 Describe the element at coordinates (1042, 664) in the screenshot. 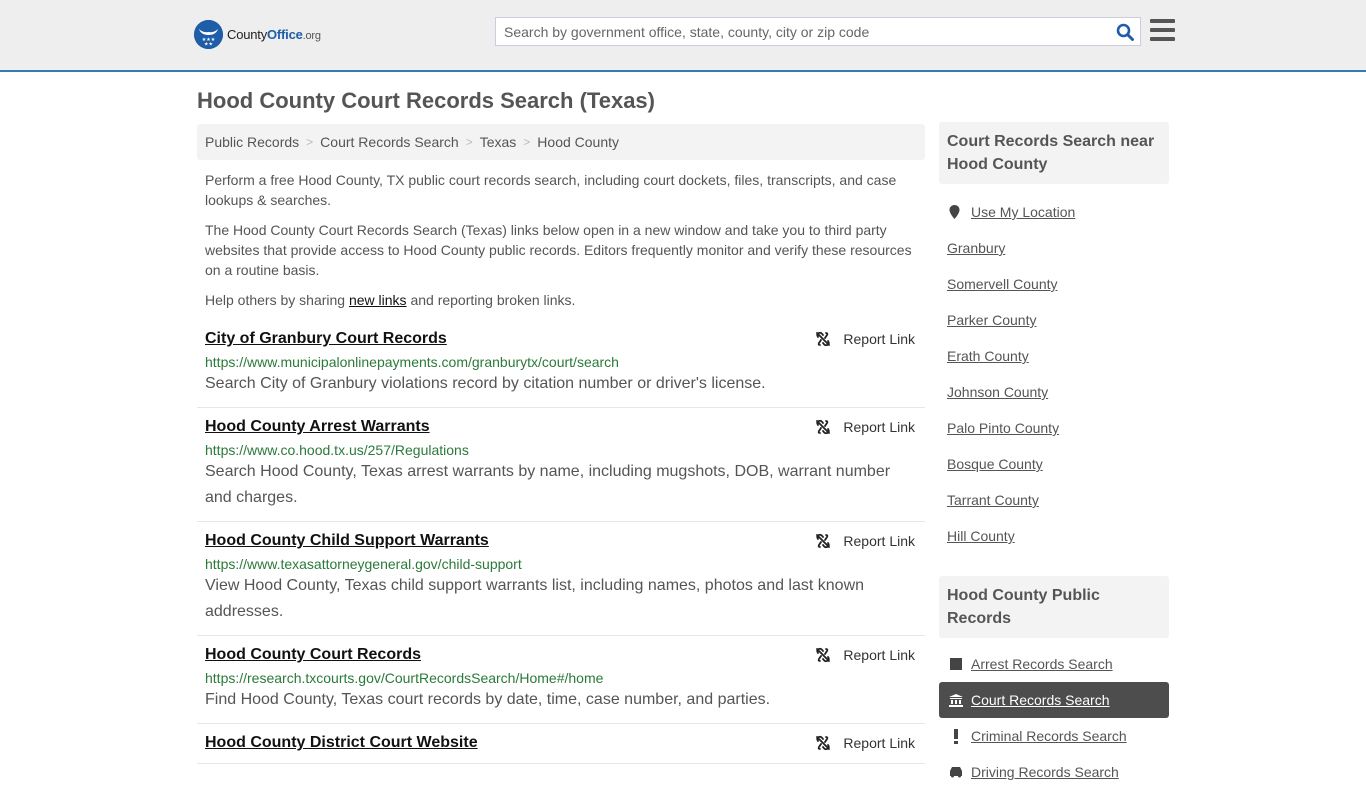

I see `arrest-records-link: Arrest Records Search` at that location.